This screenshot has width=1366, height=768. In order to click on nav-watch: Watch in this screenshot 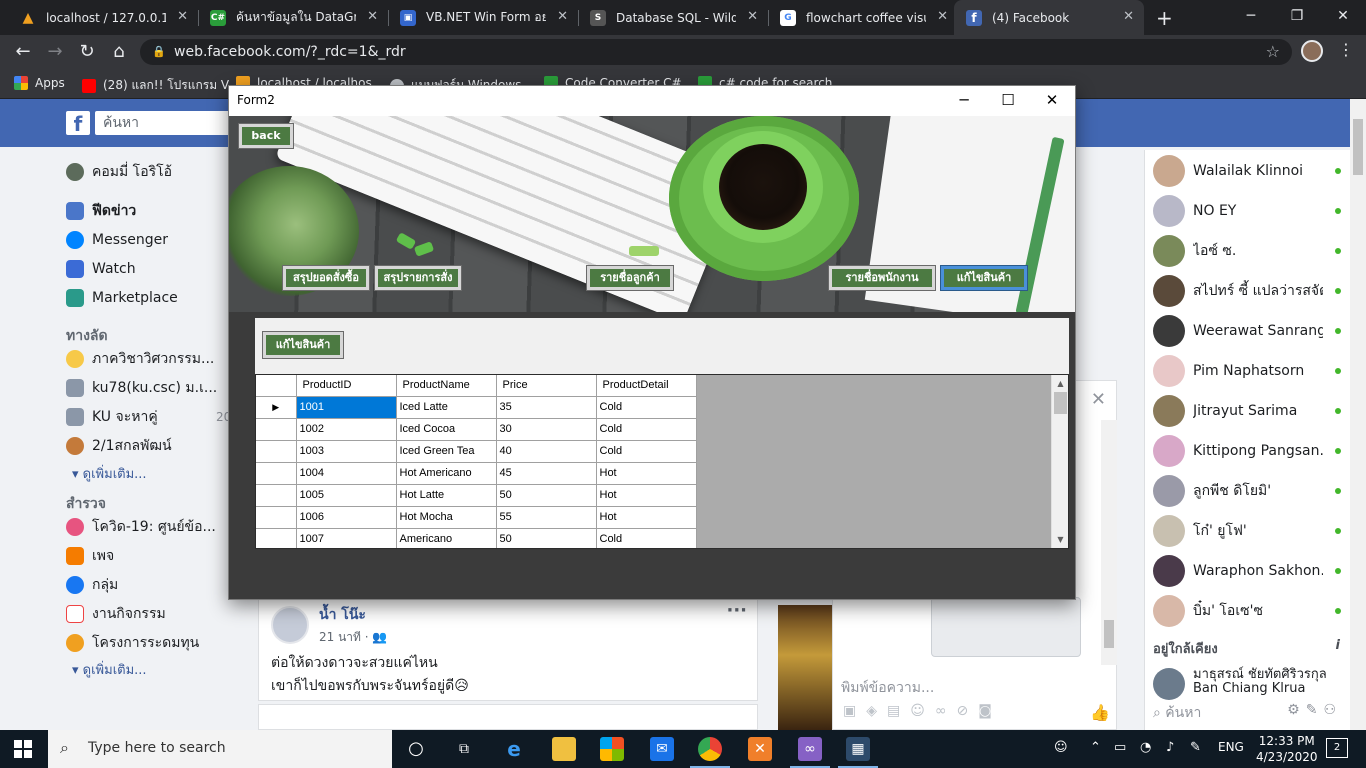, I will do `click(101, 269)`.